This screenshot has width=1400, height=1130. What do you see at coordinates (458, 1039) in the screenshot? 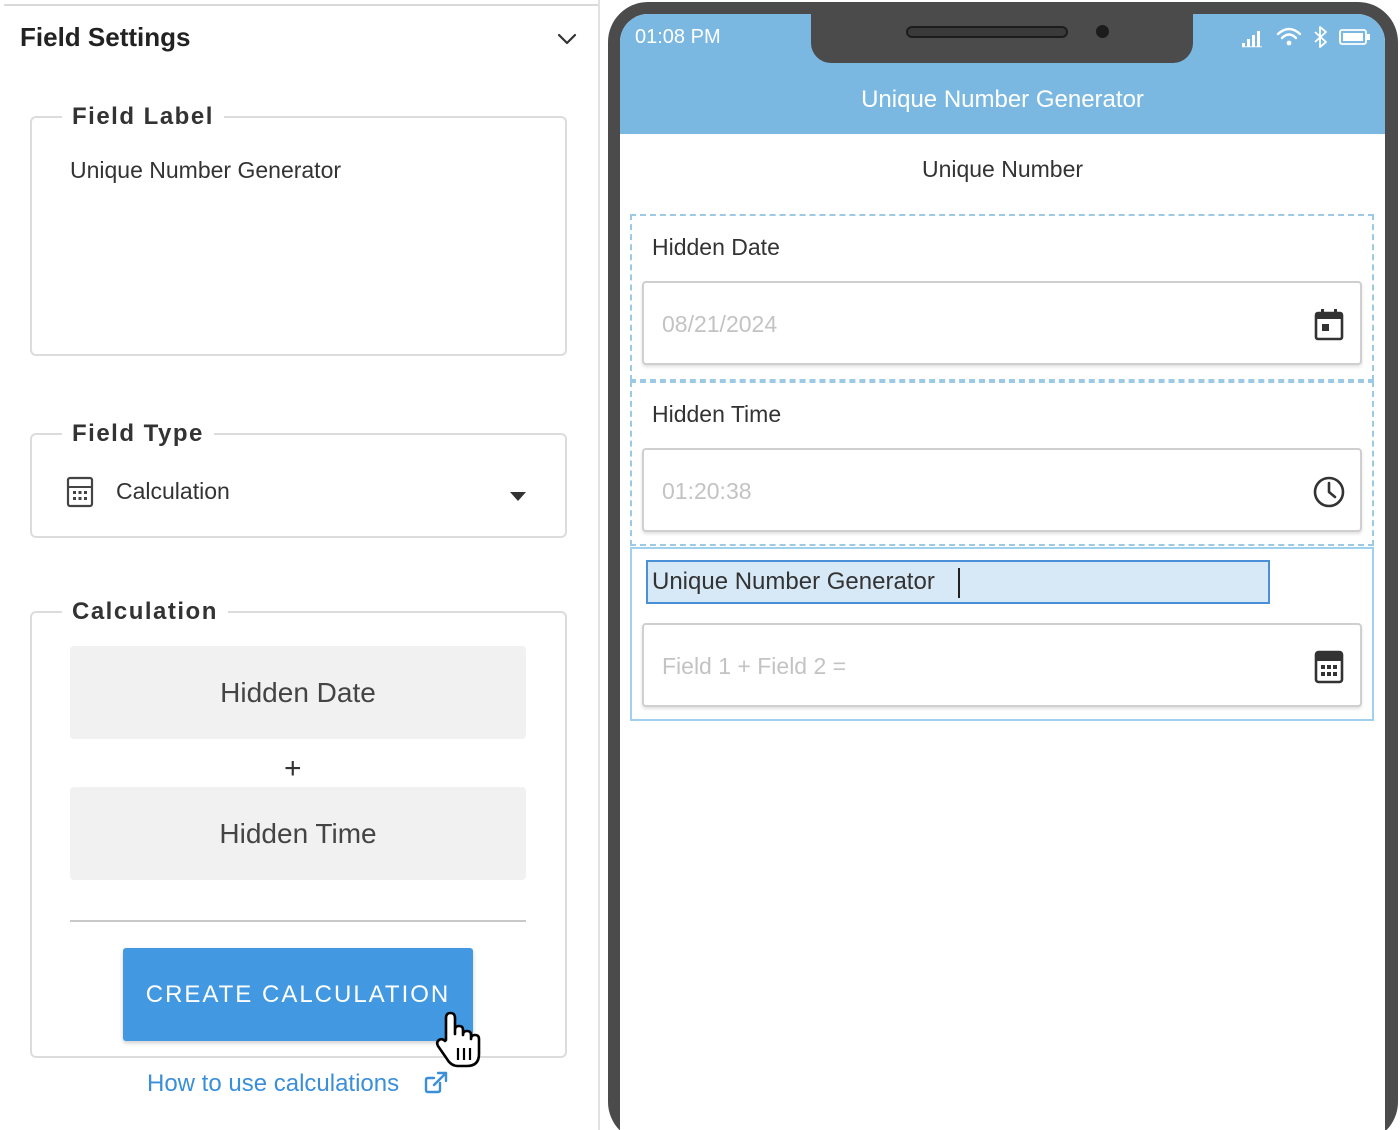
I see `hand-pointer-cursor-icon` at bounding box center [458, 1039].